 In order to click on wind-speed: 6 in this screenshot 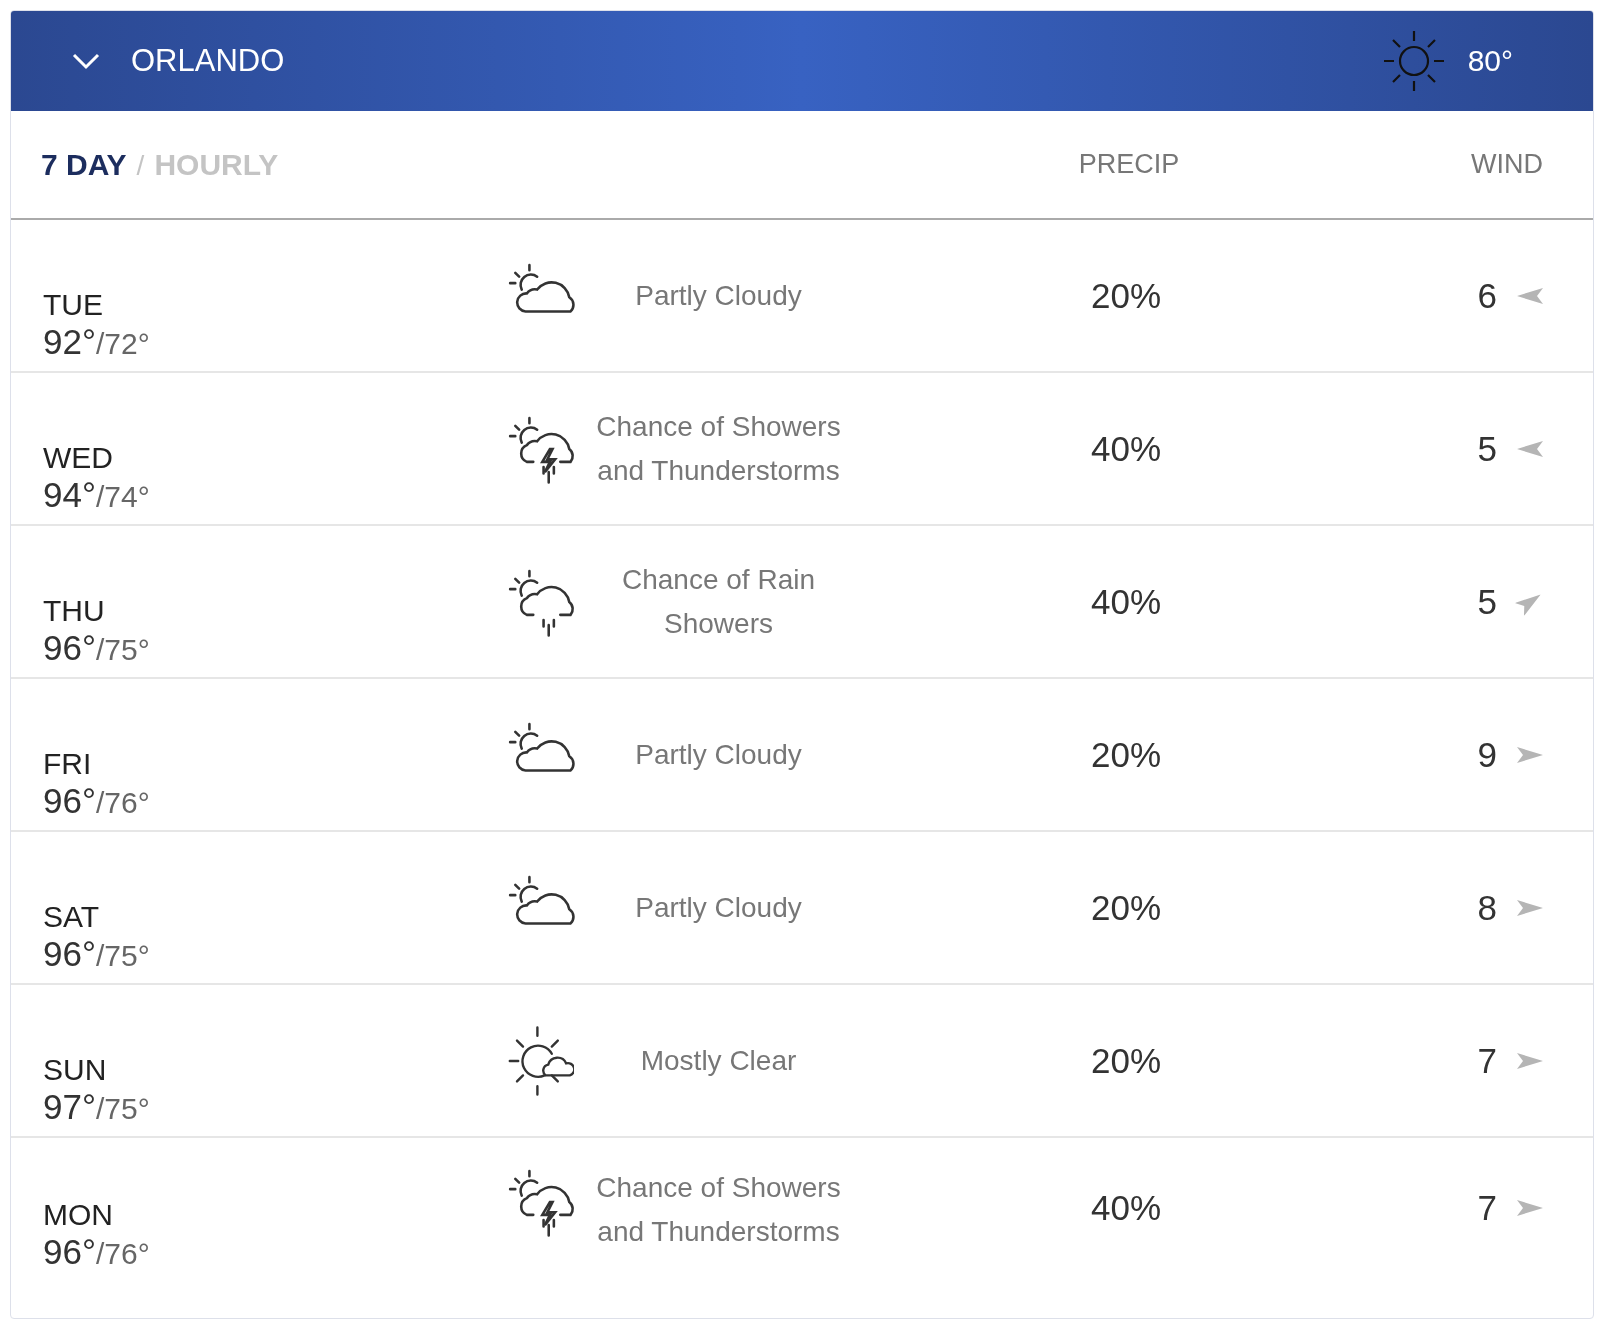, I will do `click(1487, 295)`.